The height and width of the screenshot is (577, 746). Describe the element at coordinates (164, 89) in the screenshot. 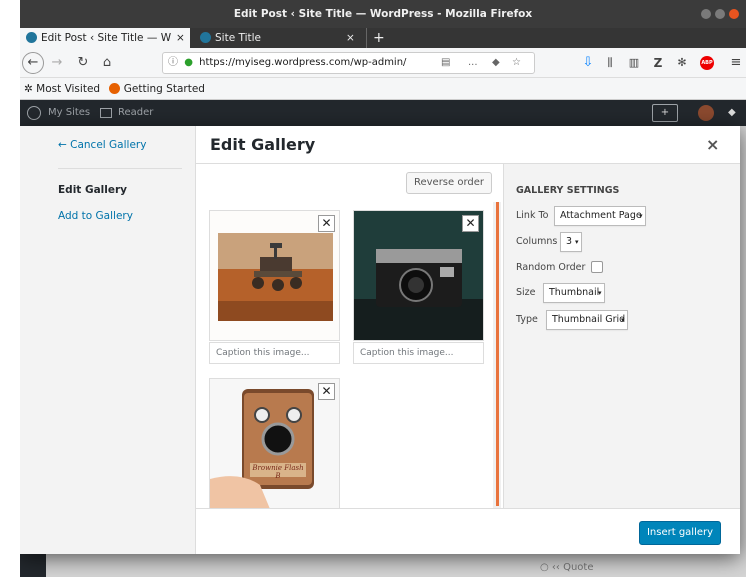

I see `bookmark-getting-started: Getting Started` at that location.